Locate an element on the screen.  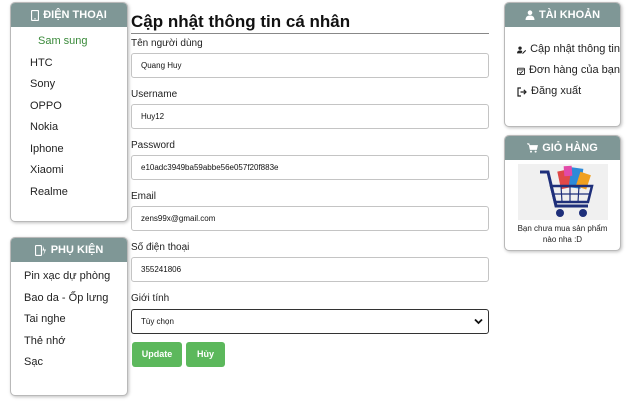
gender-select-value: Tùy chọn is located at coordinates (157, 321).